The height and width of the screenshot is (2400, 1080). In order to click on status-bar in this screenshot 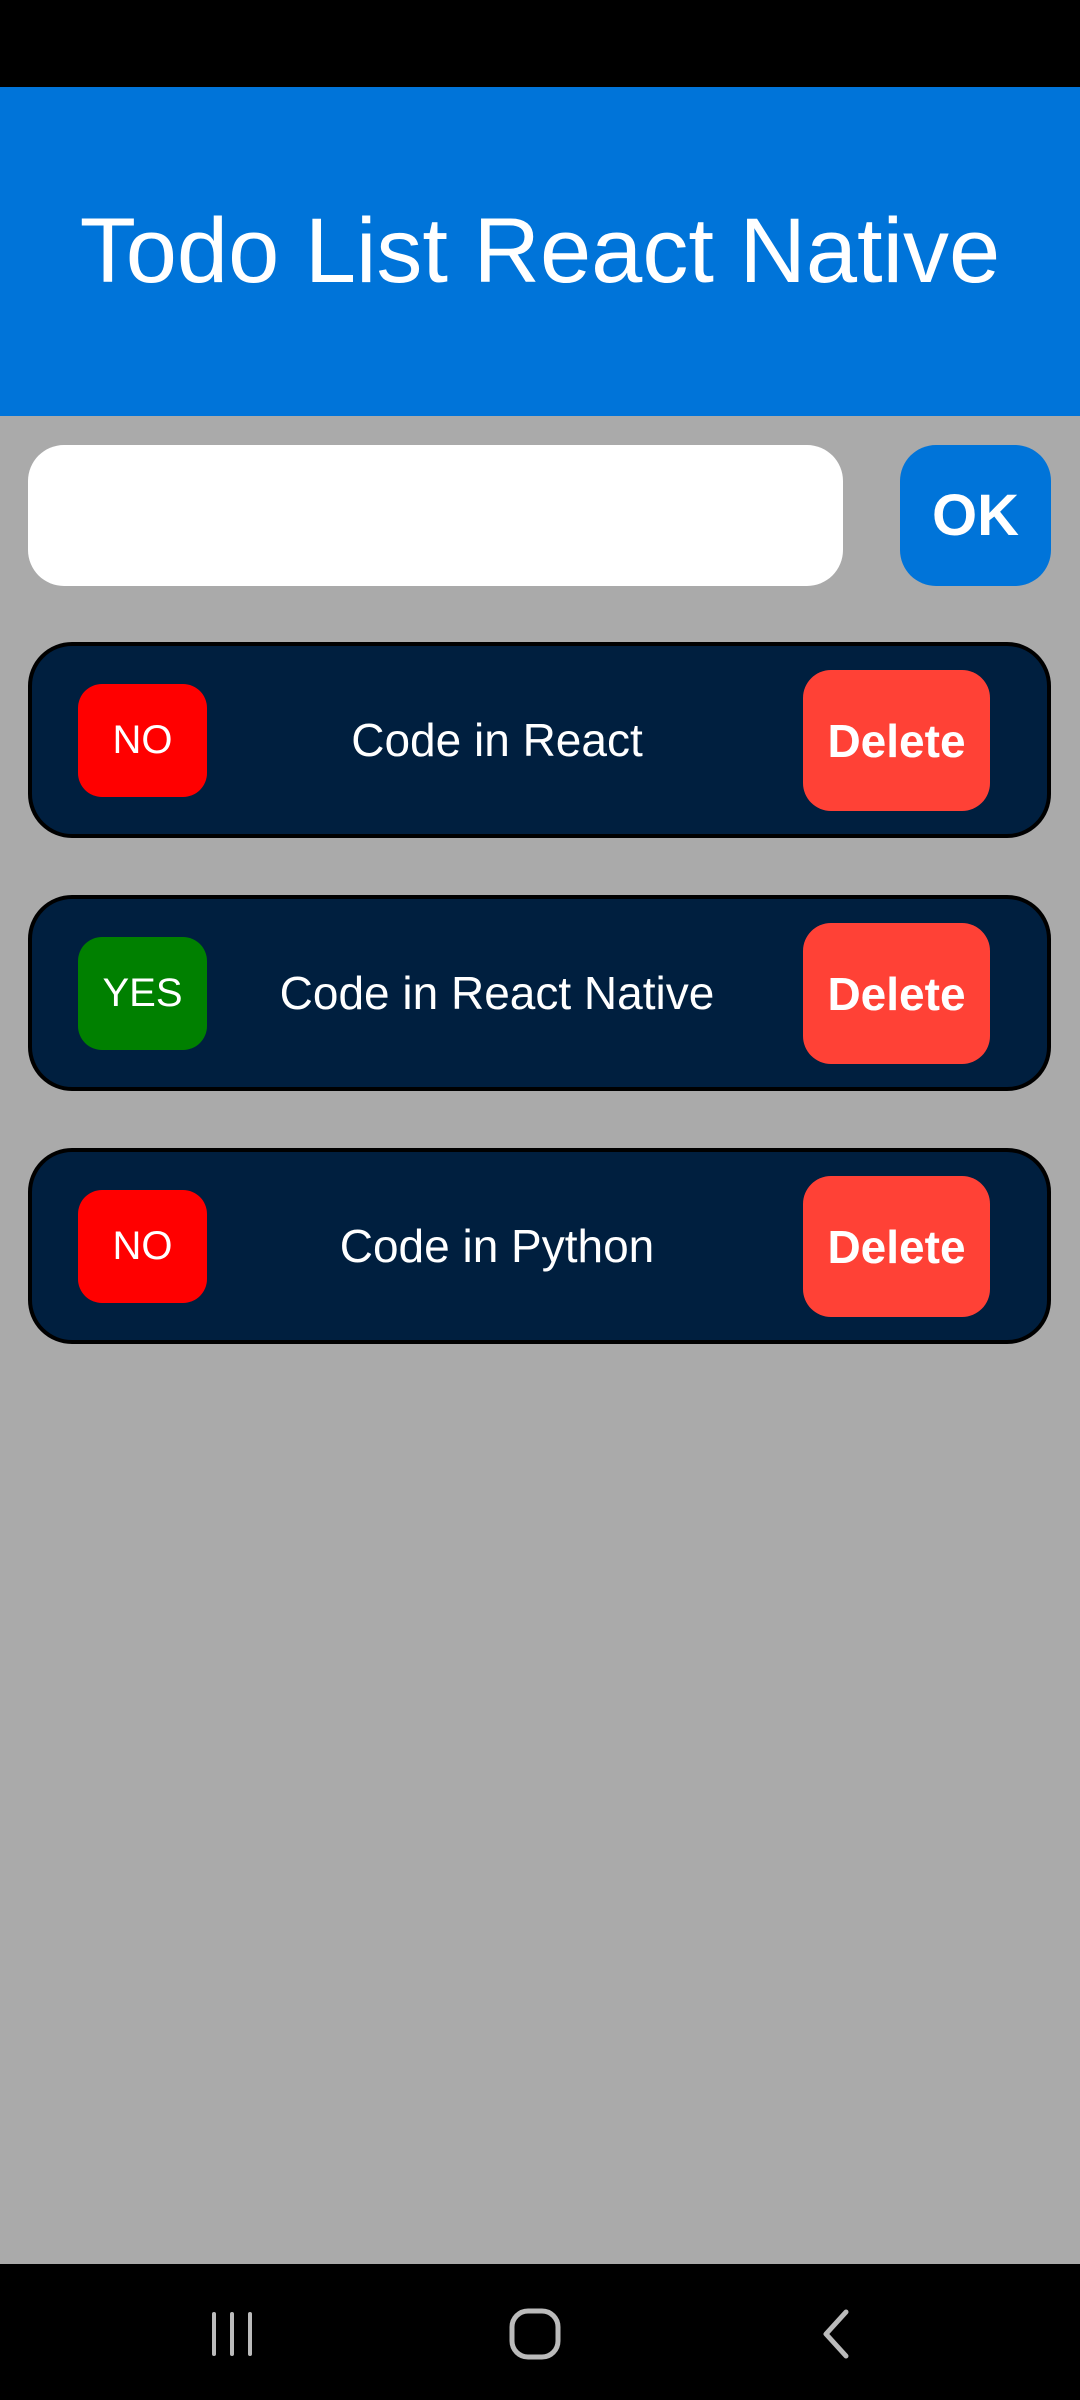, I will do `click(540, 43)`.